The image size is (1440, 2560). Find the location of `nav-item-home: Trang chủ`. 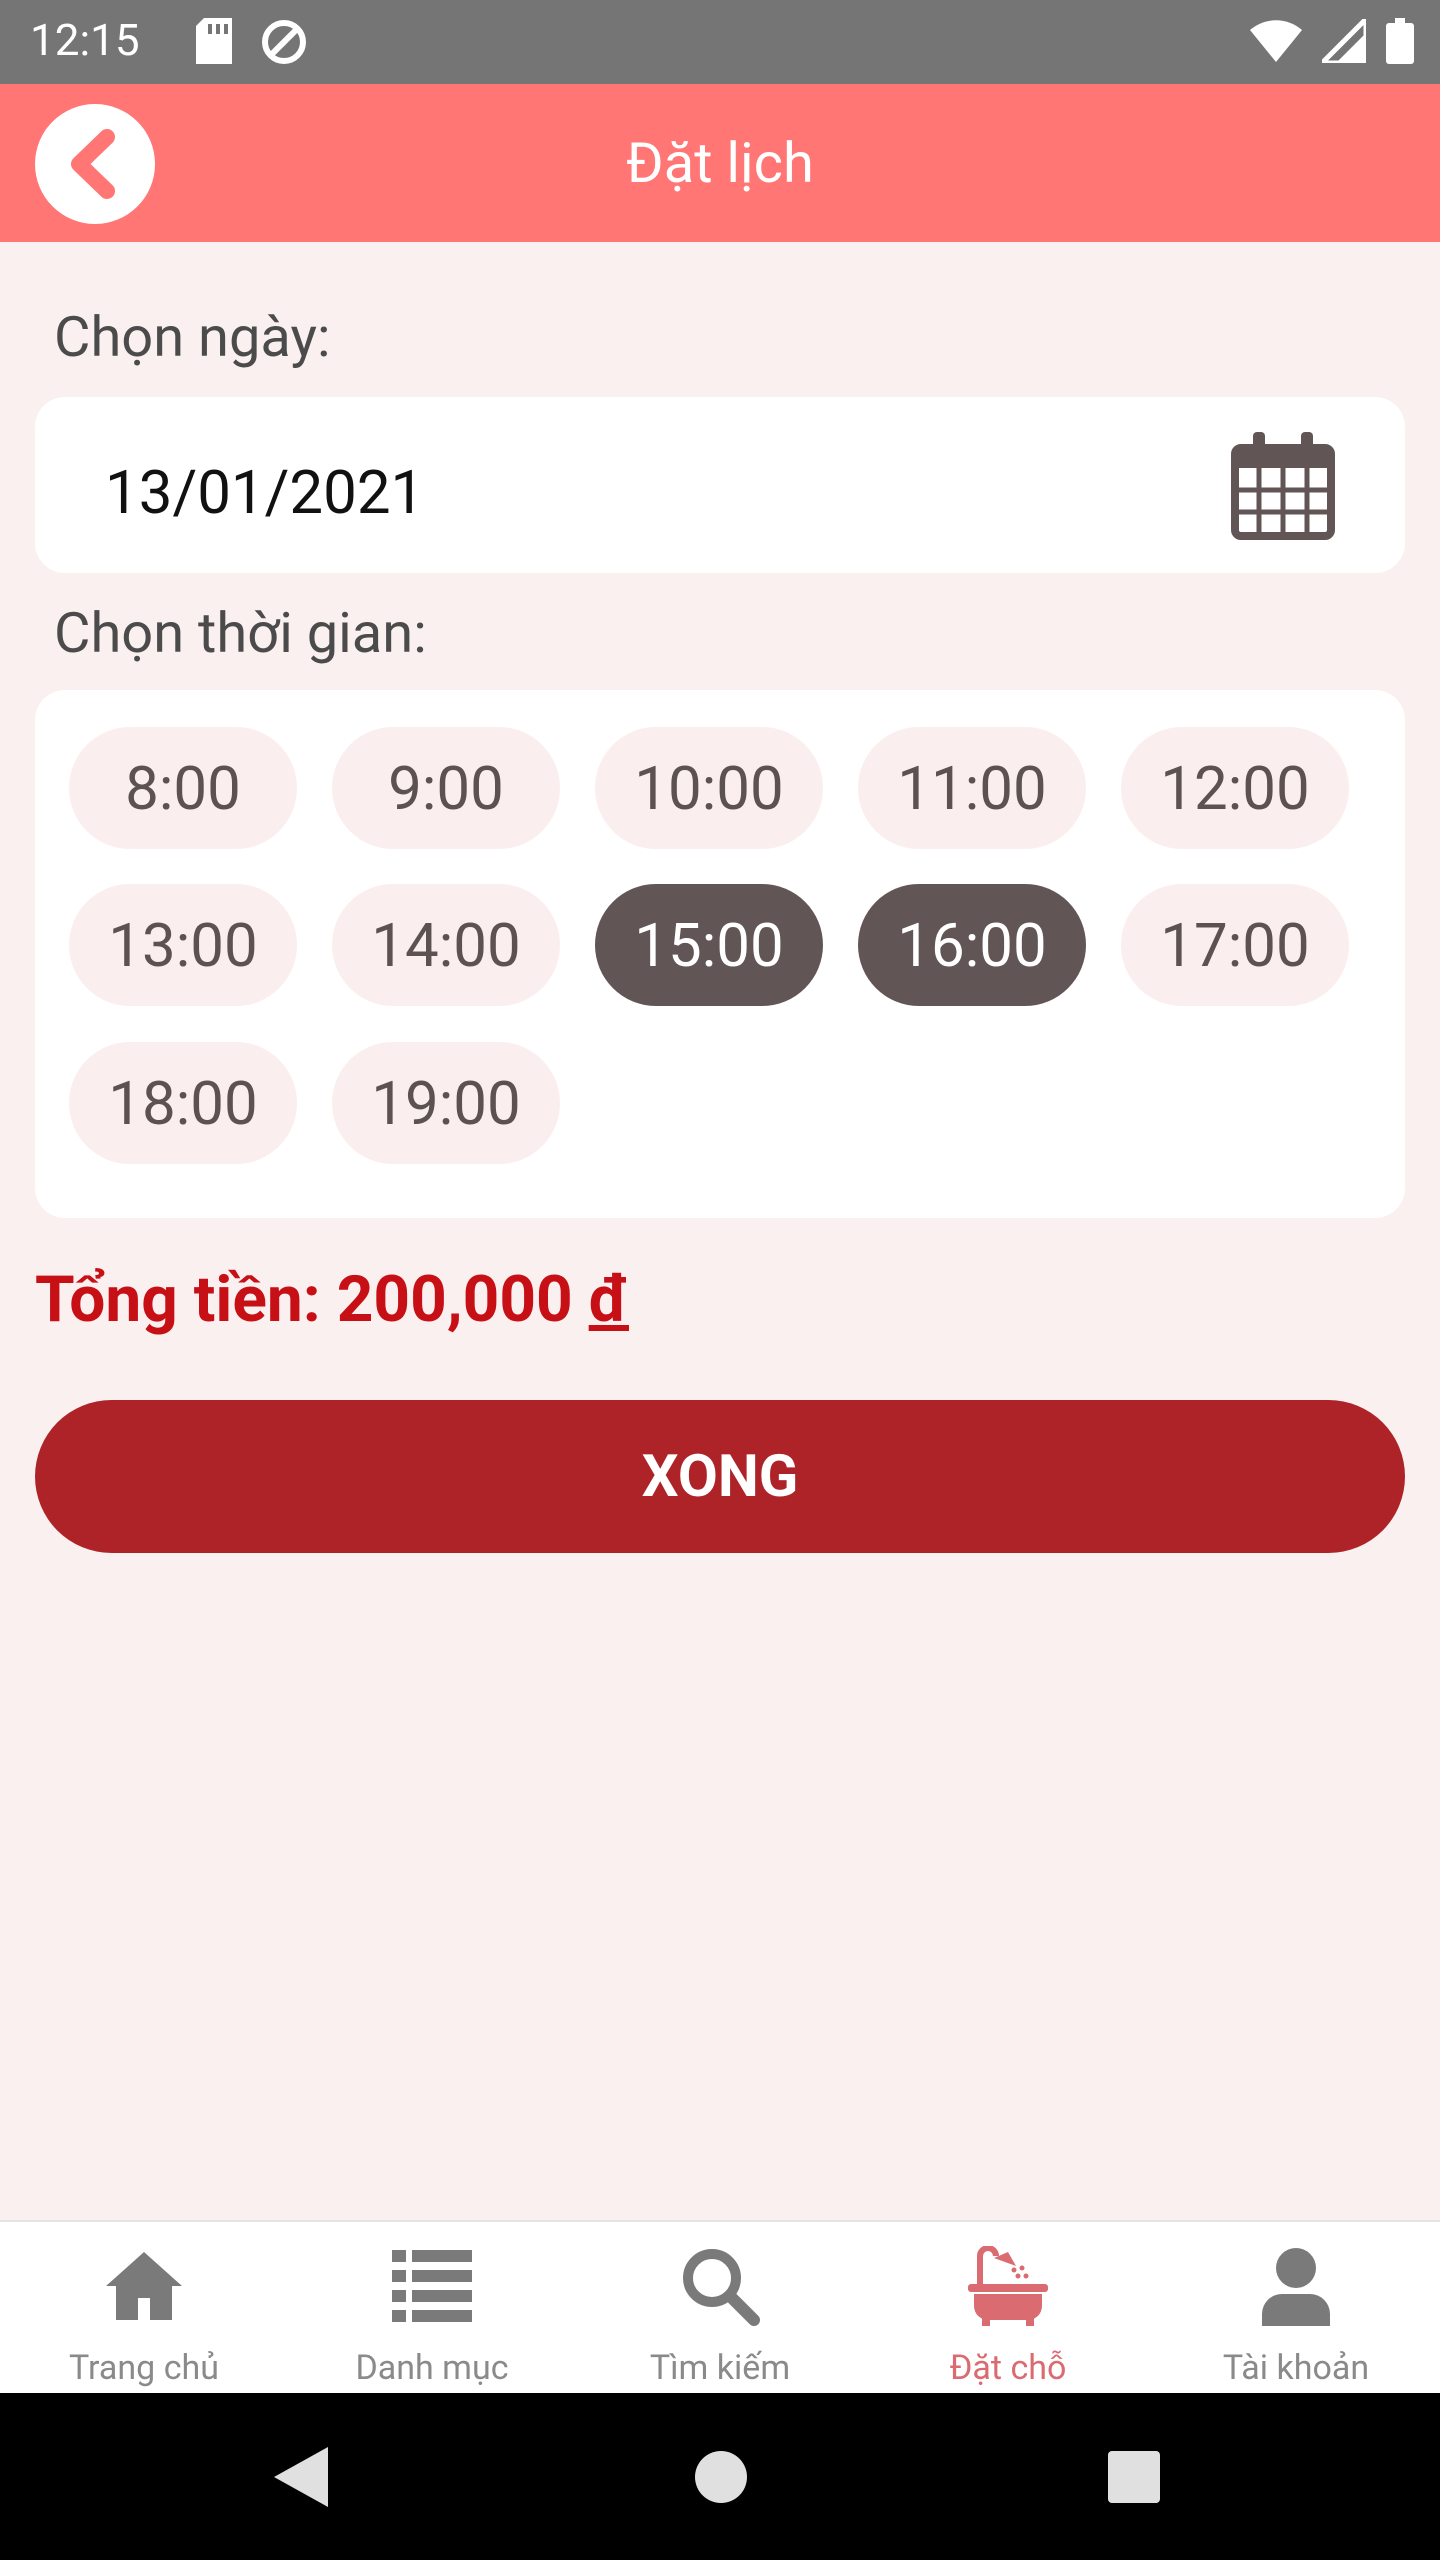

nav-item-home: Trang chủ is located at coordinates (144, 2308).